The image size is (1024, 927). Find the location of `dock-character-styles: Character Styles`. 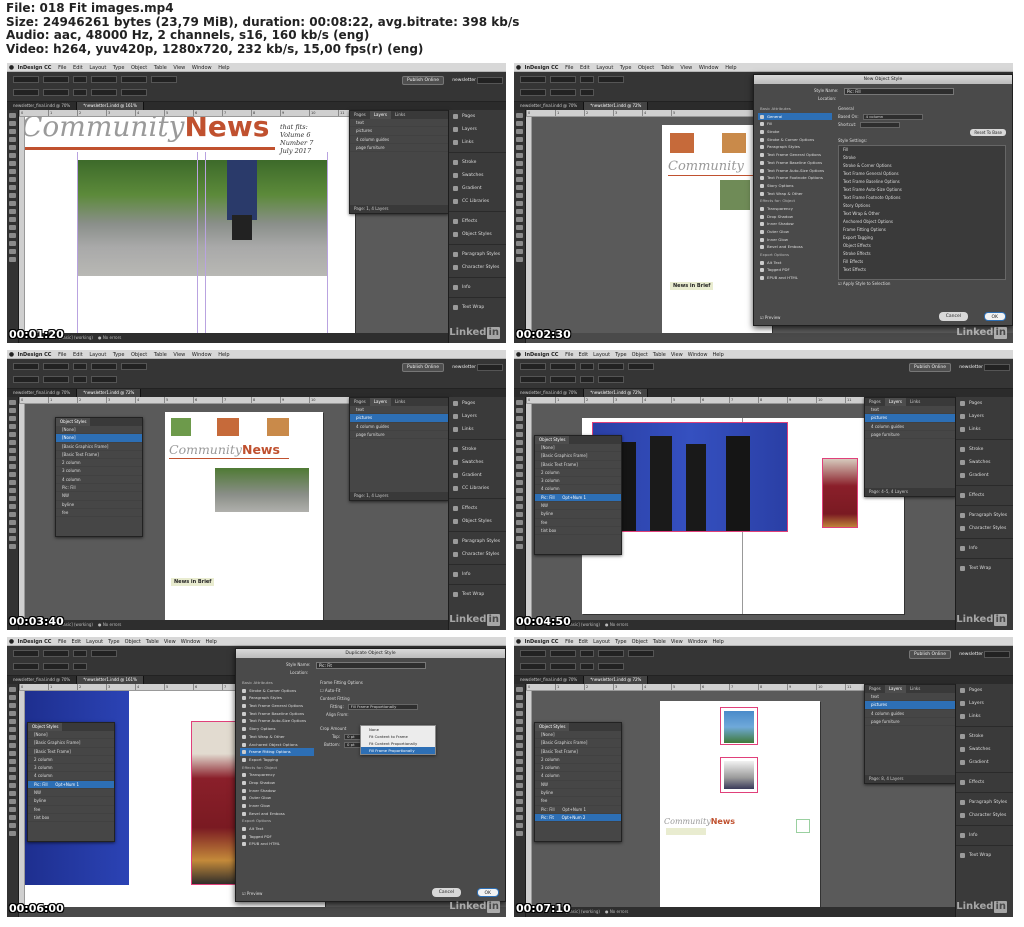

dock-character-styles: Character Styles is located at coordinates (477, 267).